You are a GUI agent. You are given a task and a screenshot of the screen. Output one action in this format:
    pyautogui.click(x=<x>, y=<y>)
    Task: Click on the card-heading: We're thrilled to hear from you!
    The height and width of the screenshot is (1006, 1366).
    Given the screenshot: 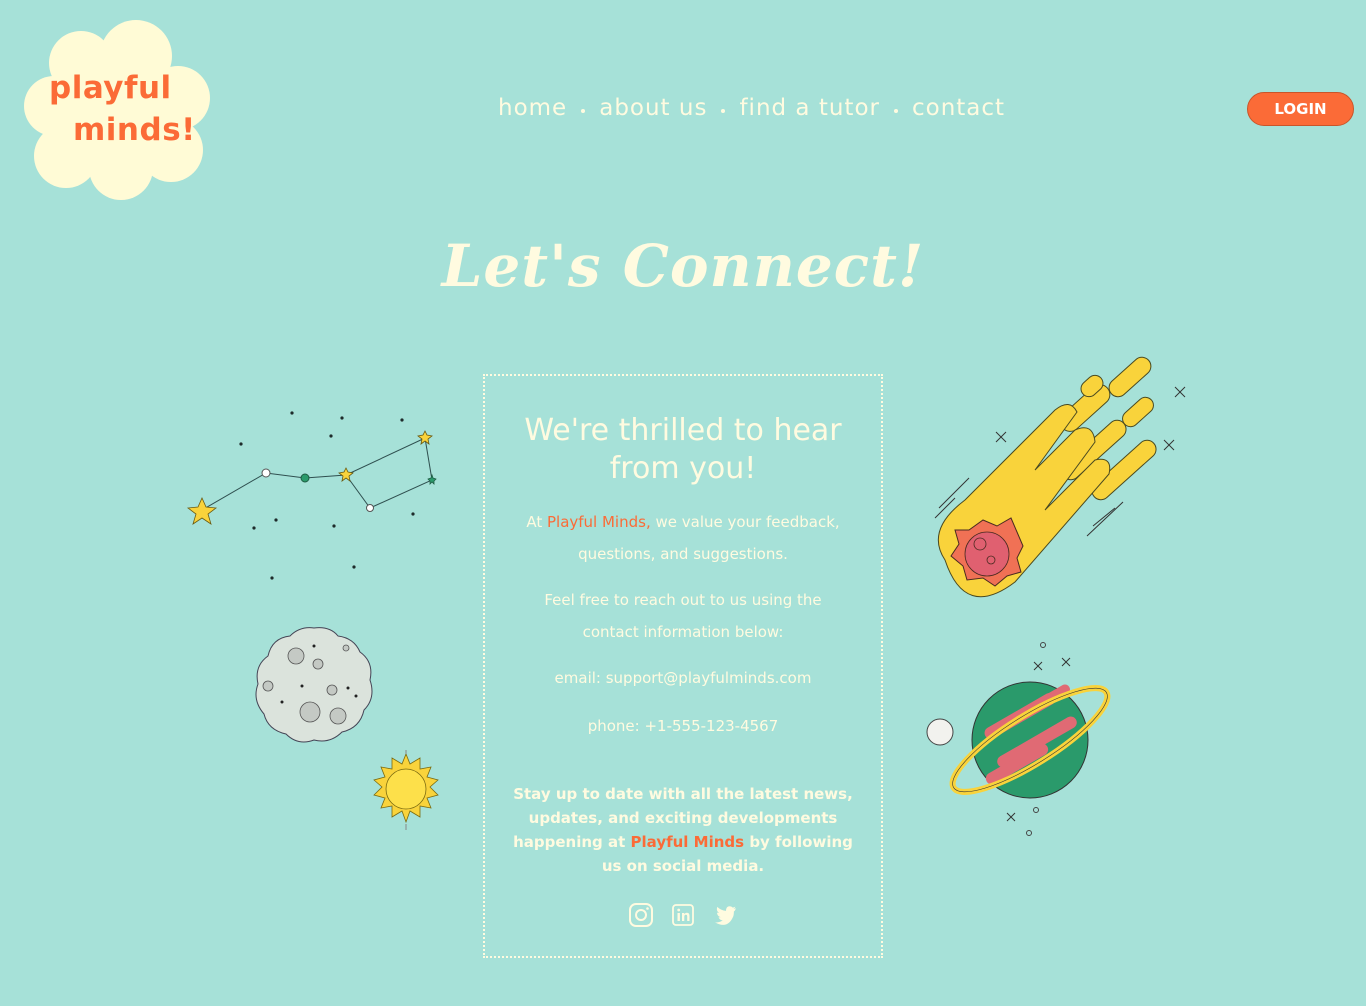 What is the action you would take?
    pyautogui.click(x=683, y=449)
    